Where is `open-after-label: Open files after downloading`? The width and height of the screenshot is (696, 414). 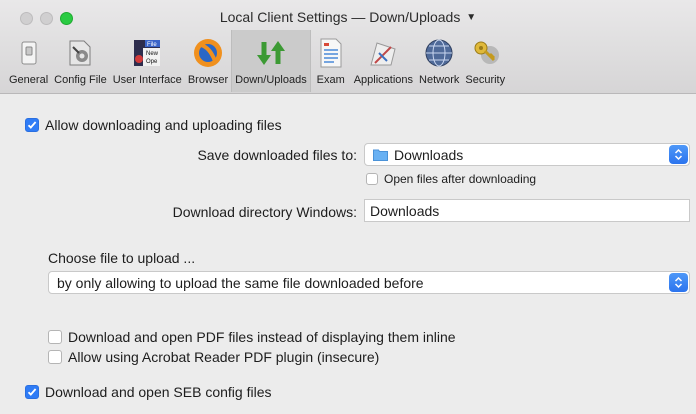 open-after-label: Open files after downloading is located at coordinates (460, 179).